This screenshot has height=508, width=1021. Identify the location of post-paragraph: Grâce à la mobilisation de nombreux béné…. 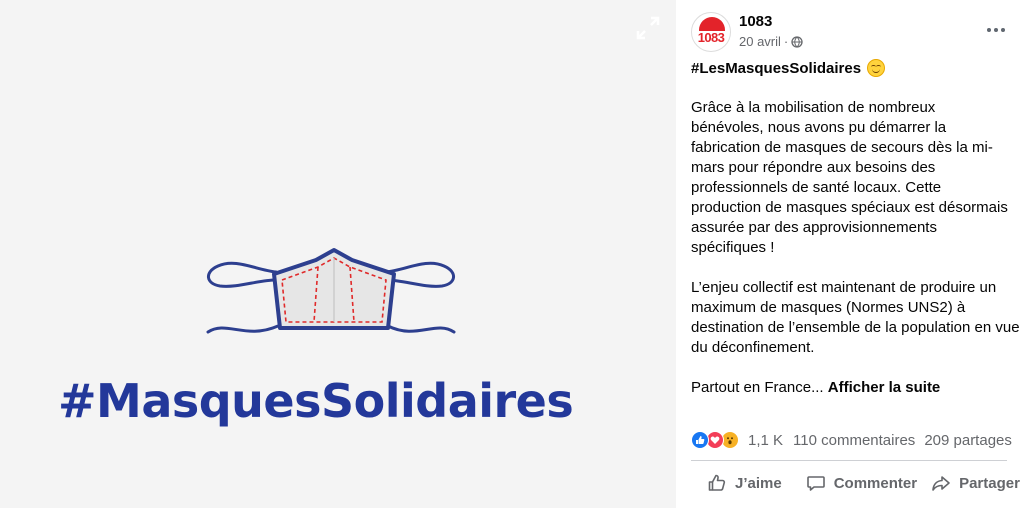
(849, 177).